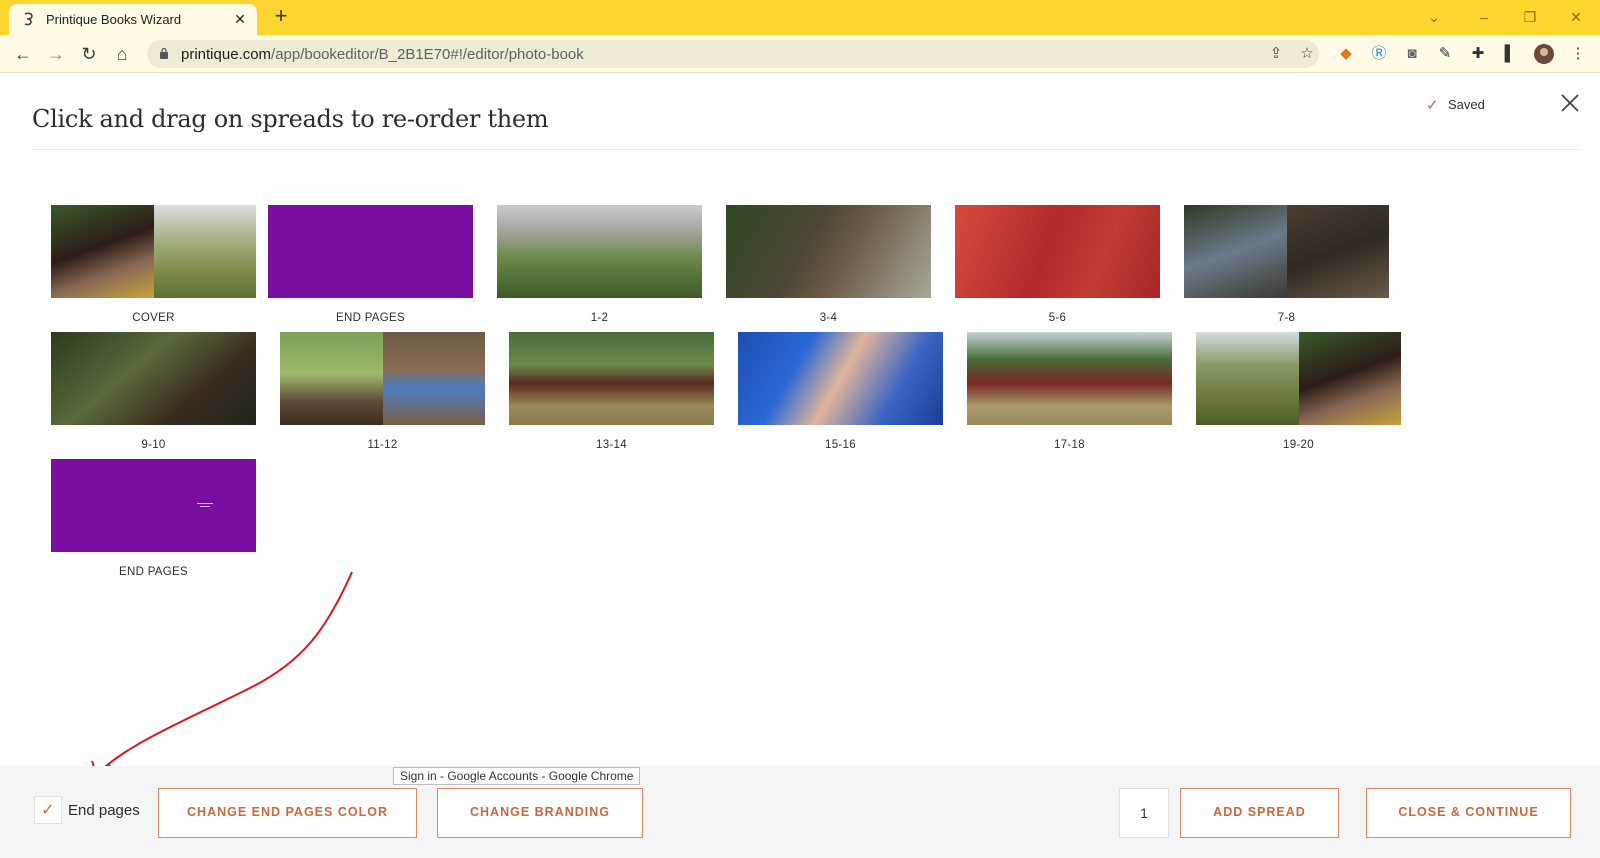 The width and height of the screenshot is (1600, 858). Describe the element at coordinates (828, 318) in the screenshot. I see `spread-label: 3-4` at that location.